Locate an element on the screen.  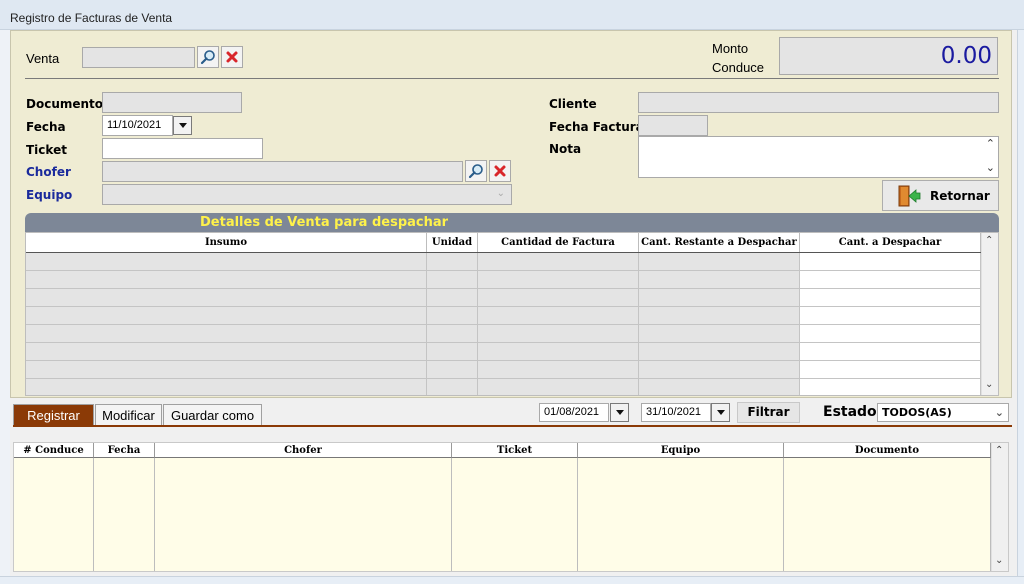
chofer-clear-button is located at coordinates (500, 171).